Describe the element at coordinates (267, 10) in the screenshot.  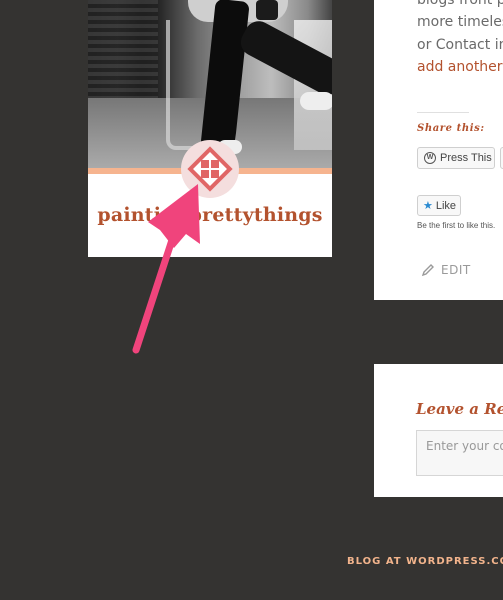
I see `photo-bag` at that location.